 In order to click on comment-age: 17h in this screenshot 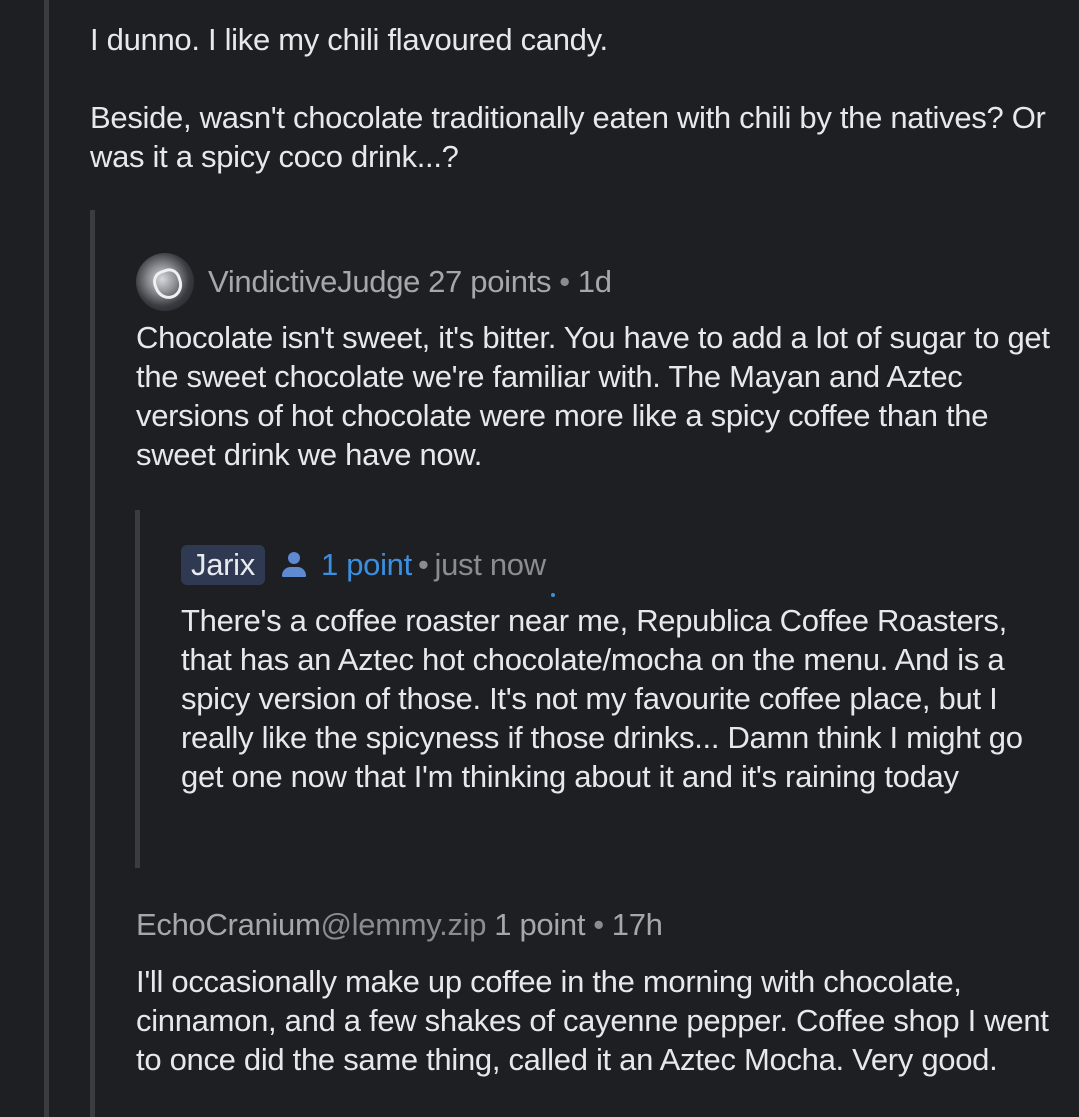, I will do `click(637, 924)`.